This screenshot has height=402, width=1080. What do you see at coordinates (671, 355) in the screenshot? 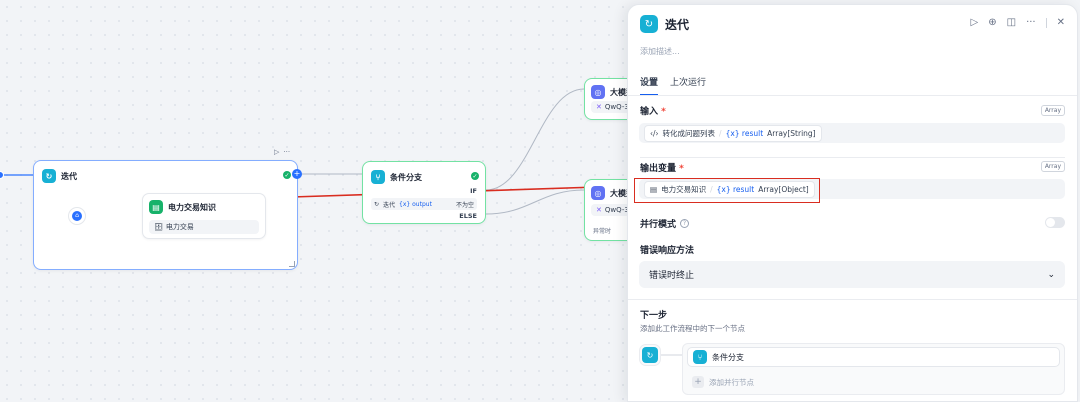
I see `next-connector` at bounding box center [671, 355].